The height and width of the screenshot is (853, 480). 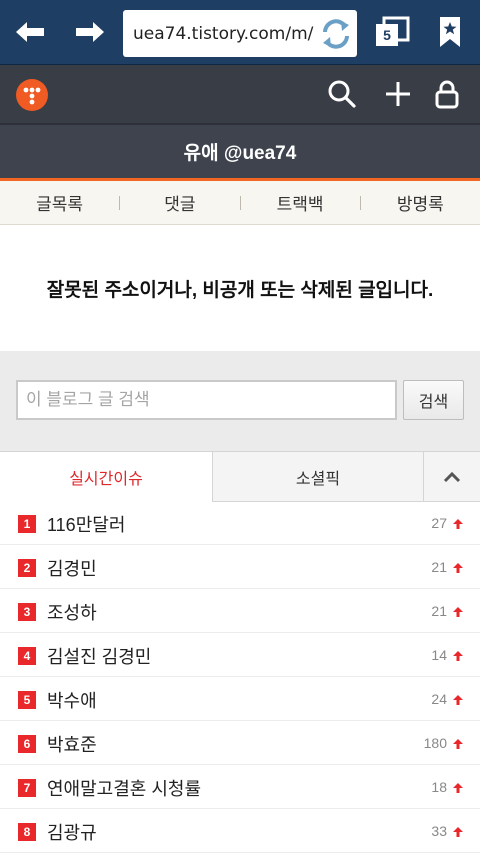 I want to click on plus-icon, so click(x=398, y=94).